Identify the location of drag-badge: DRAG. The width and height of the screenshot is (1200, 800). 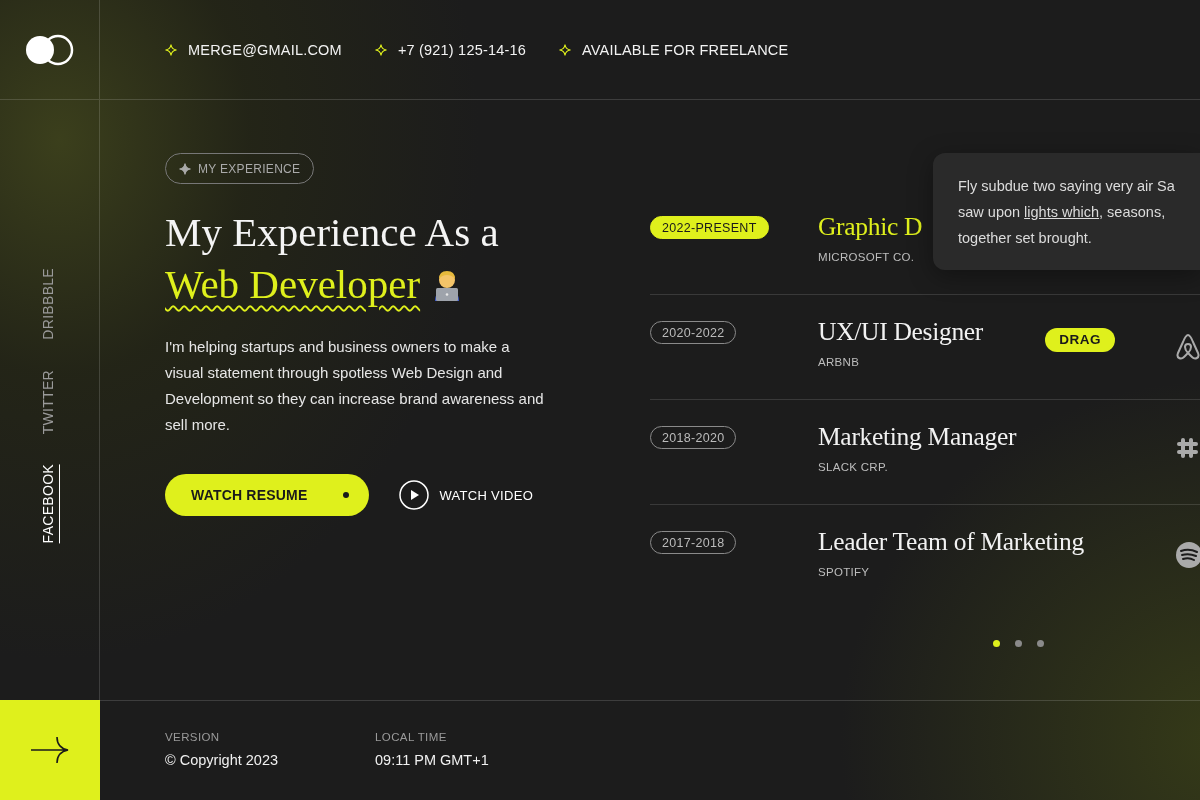
(1080, 340).